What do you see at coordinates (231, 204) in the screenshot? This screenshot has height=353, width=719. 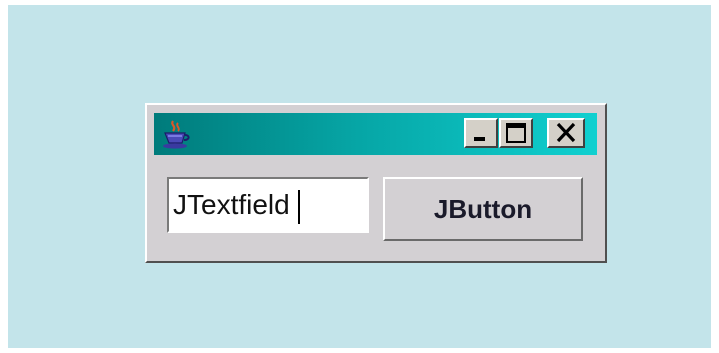 I see `text-field-value: JTextfield` at bounding box center [231, 204].